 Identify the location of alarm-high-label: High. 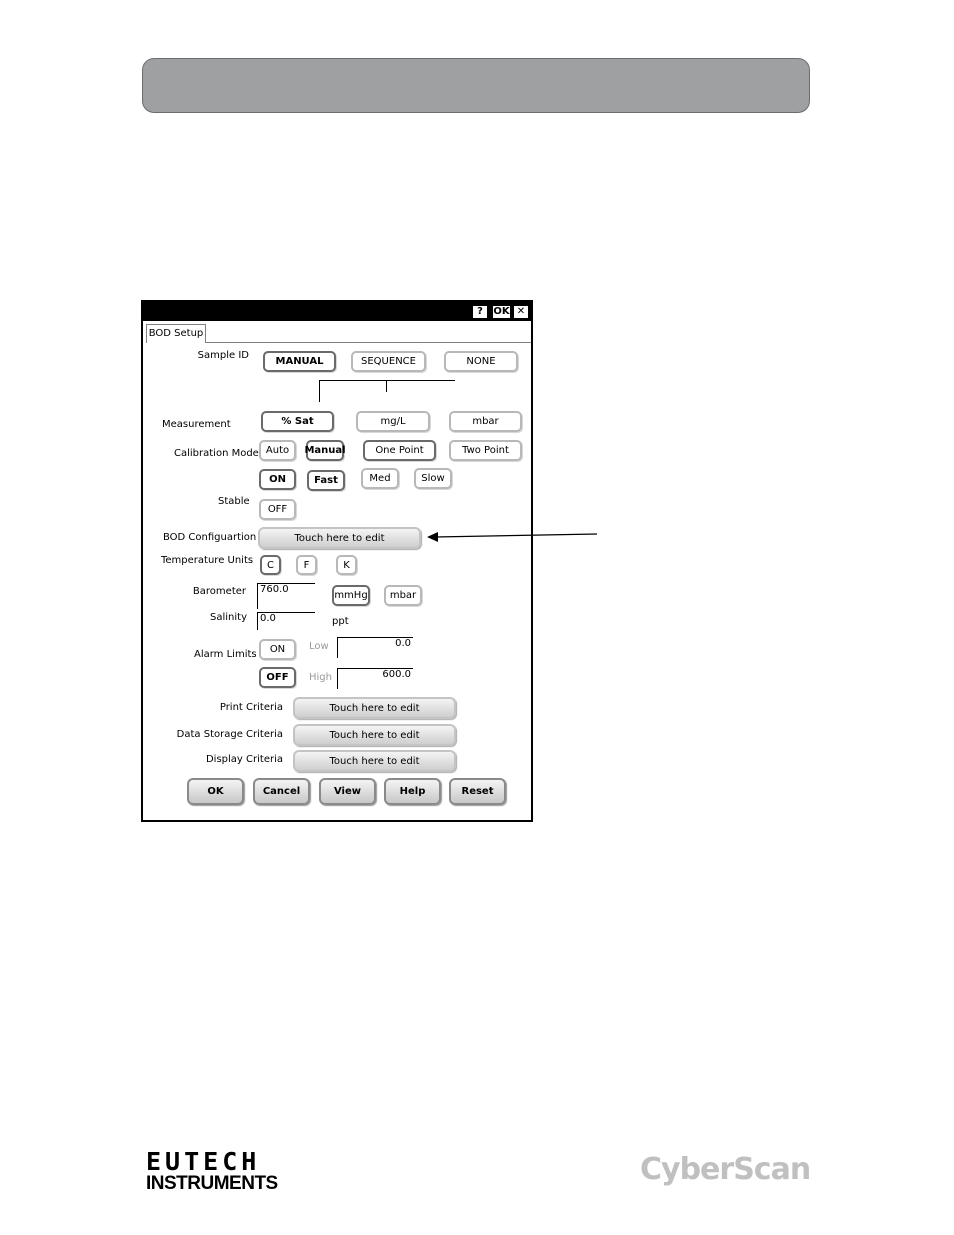
(320, 677).